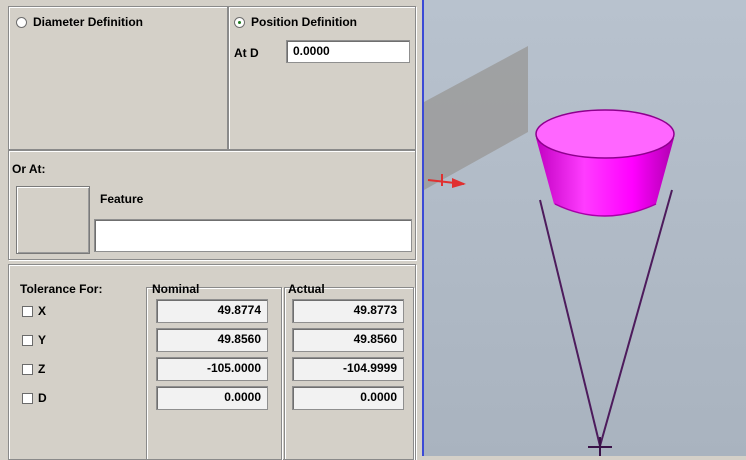  I want to click on axis-label-y: Y, so click(42, 340).